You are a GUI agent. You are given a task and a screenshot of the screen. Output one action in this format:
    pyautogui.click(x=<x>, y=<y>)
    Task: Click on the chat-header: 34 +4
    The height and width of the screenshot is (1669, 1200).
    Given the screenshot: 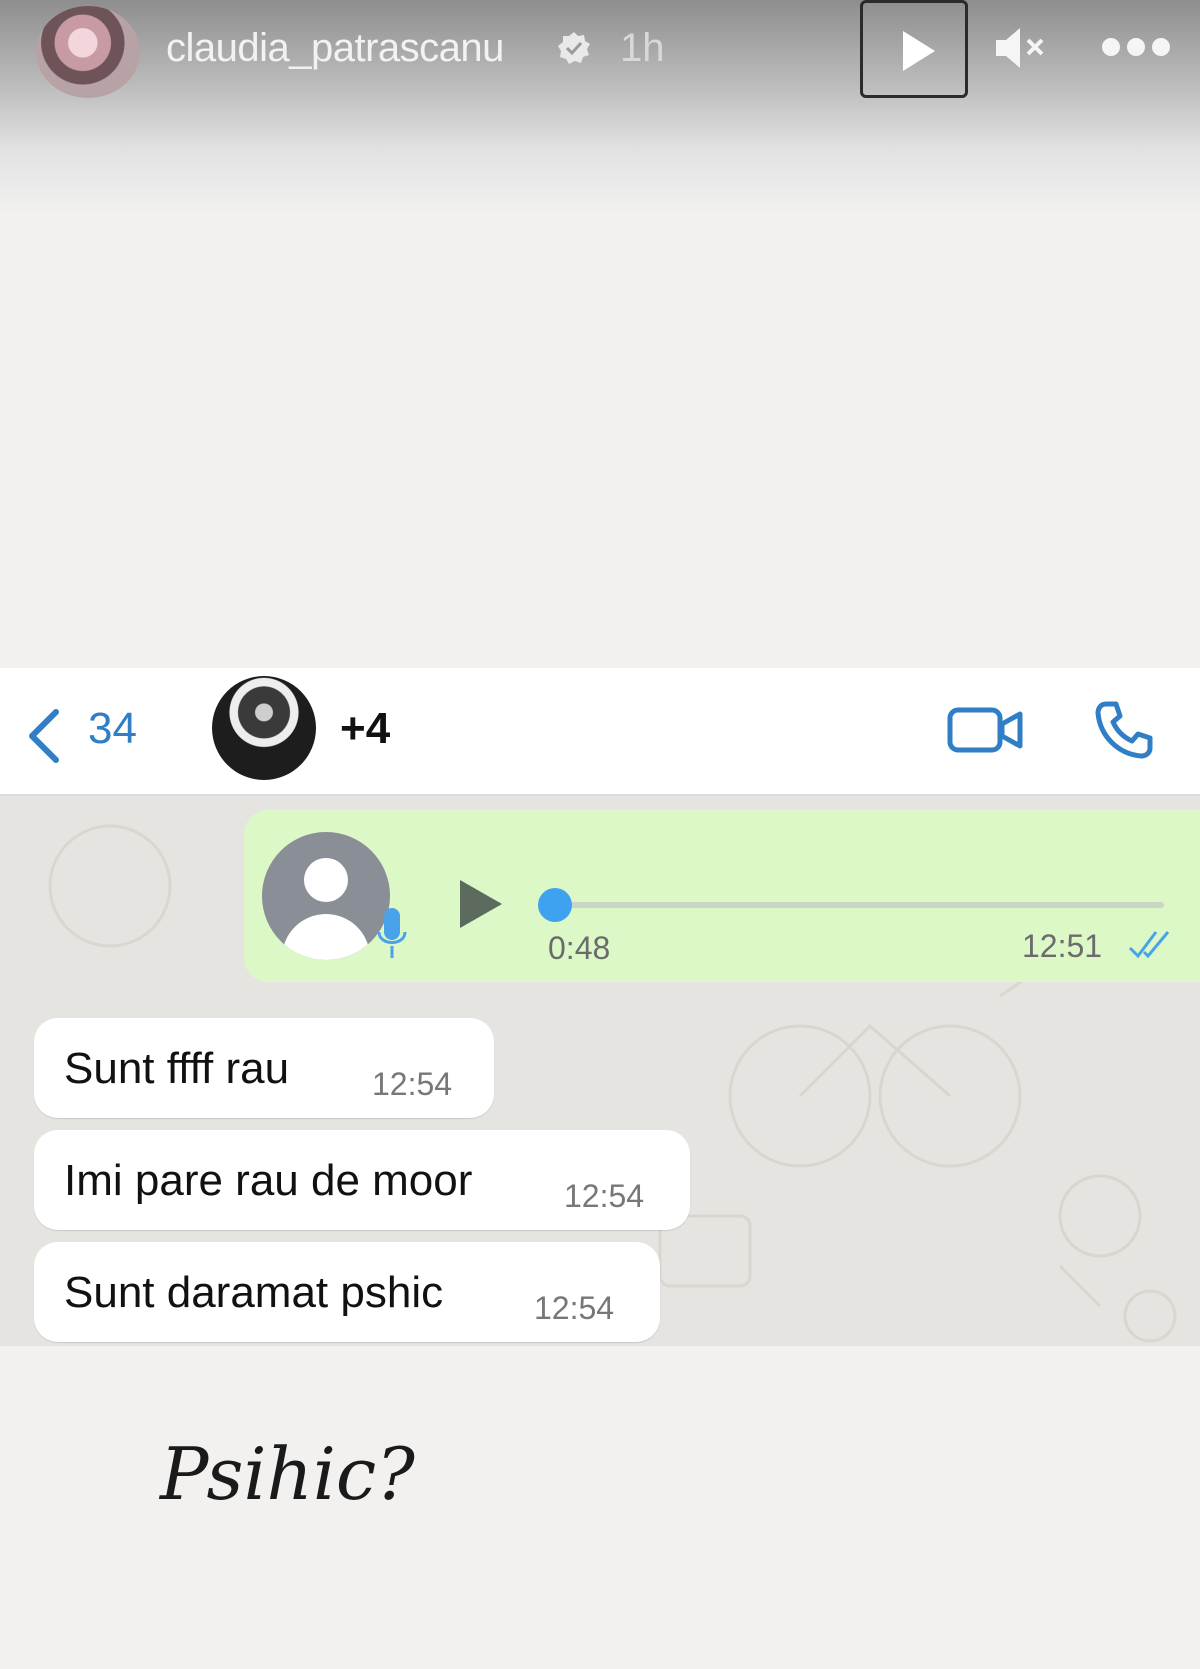 What is the action you would take?
    pyautogui.click(x=600, y=732)
    